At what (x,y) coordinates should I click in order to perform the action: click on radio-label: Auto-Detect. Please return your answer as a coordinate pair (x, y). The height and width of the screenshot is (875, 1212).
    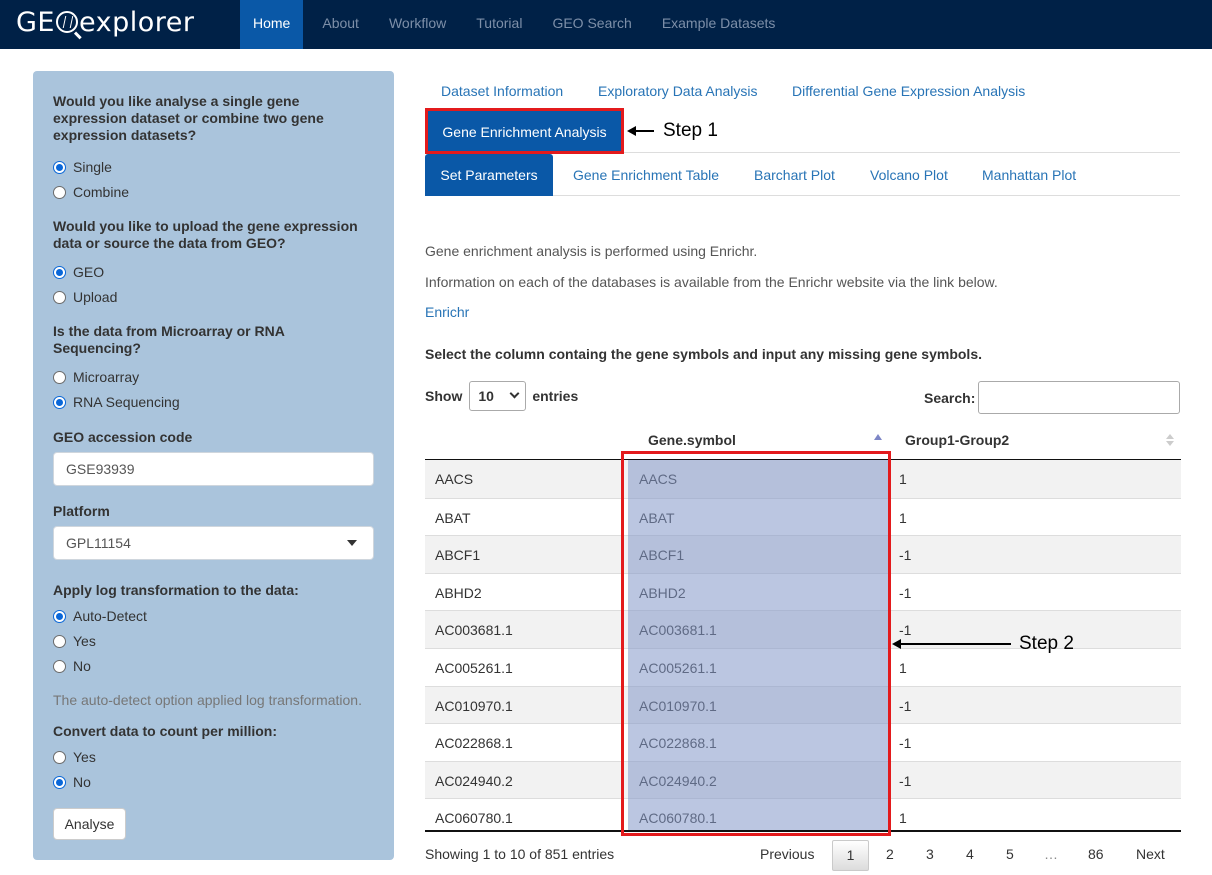
    Looking at the image, I should click on (110, 616).